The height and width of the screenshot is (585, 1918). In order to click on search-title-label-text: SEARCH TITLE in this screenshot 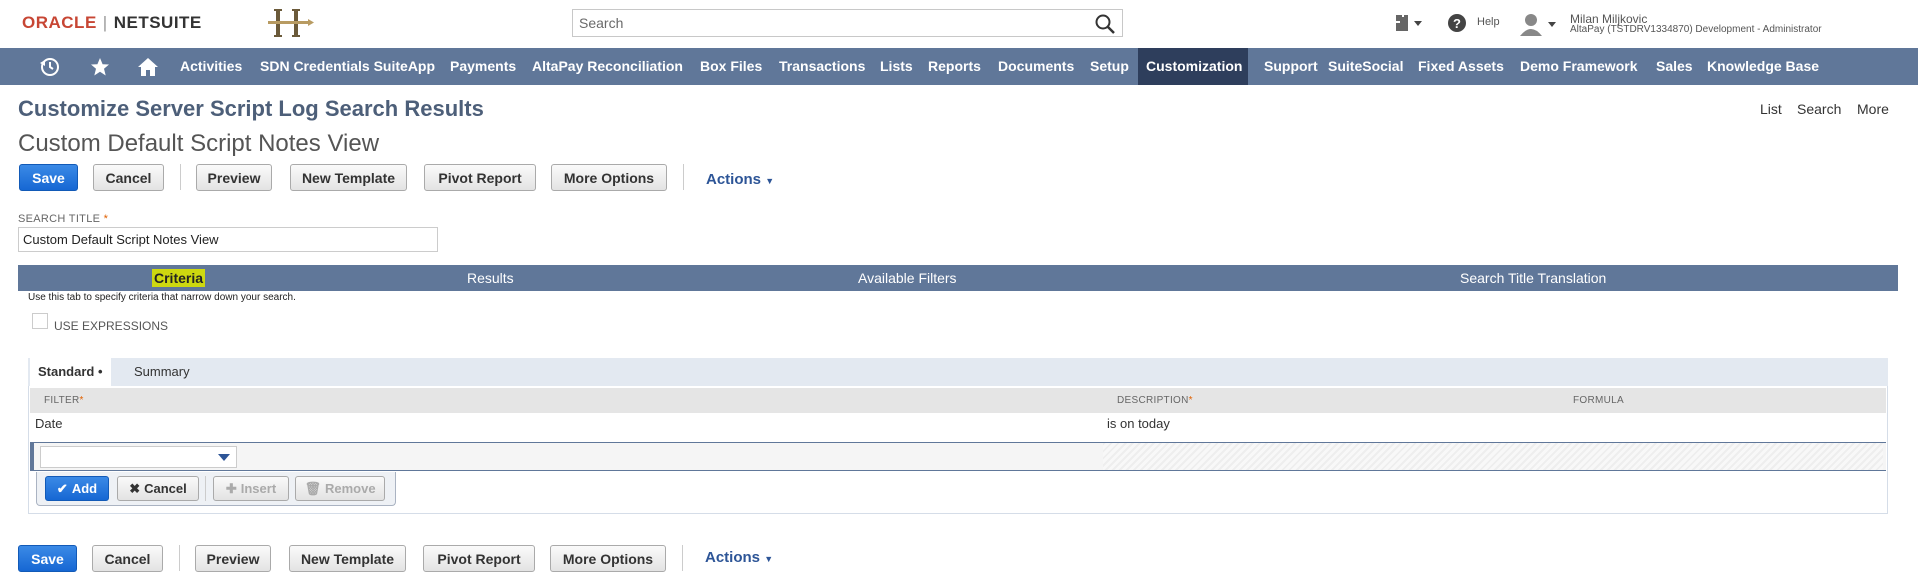, I will do `click(59, 219)`.